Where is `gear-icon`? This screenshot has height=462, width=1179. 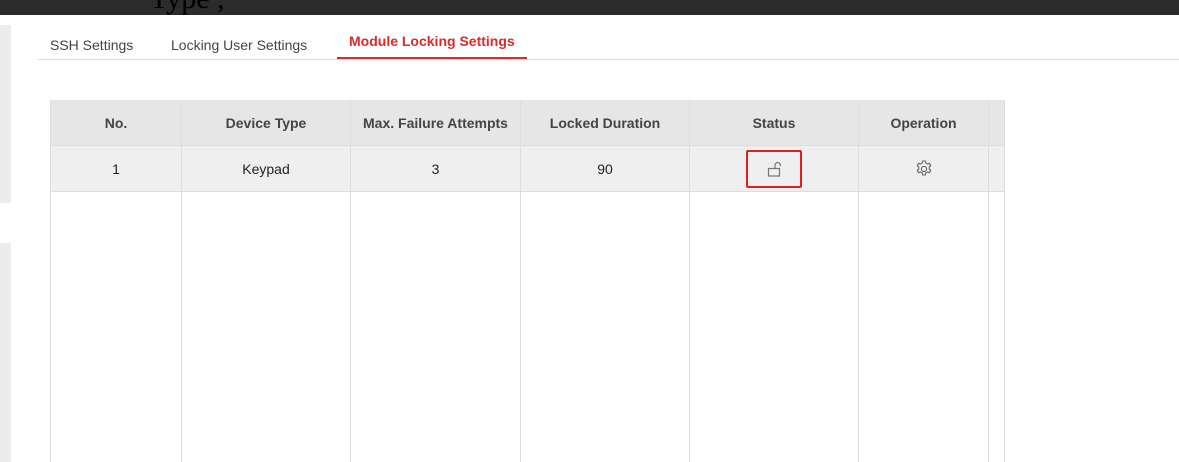
gear-icon is located at coordinates (923, 167).